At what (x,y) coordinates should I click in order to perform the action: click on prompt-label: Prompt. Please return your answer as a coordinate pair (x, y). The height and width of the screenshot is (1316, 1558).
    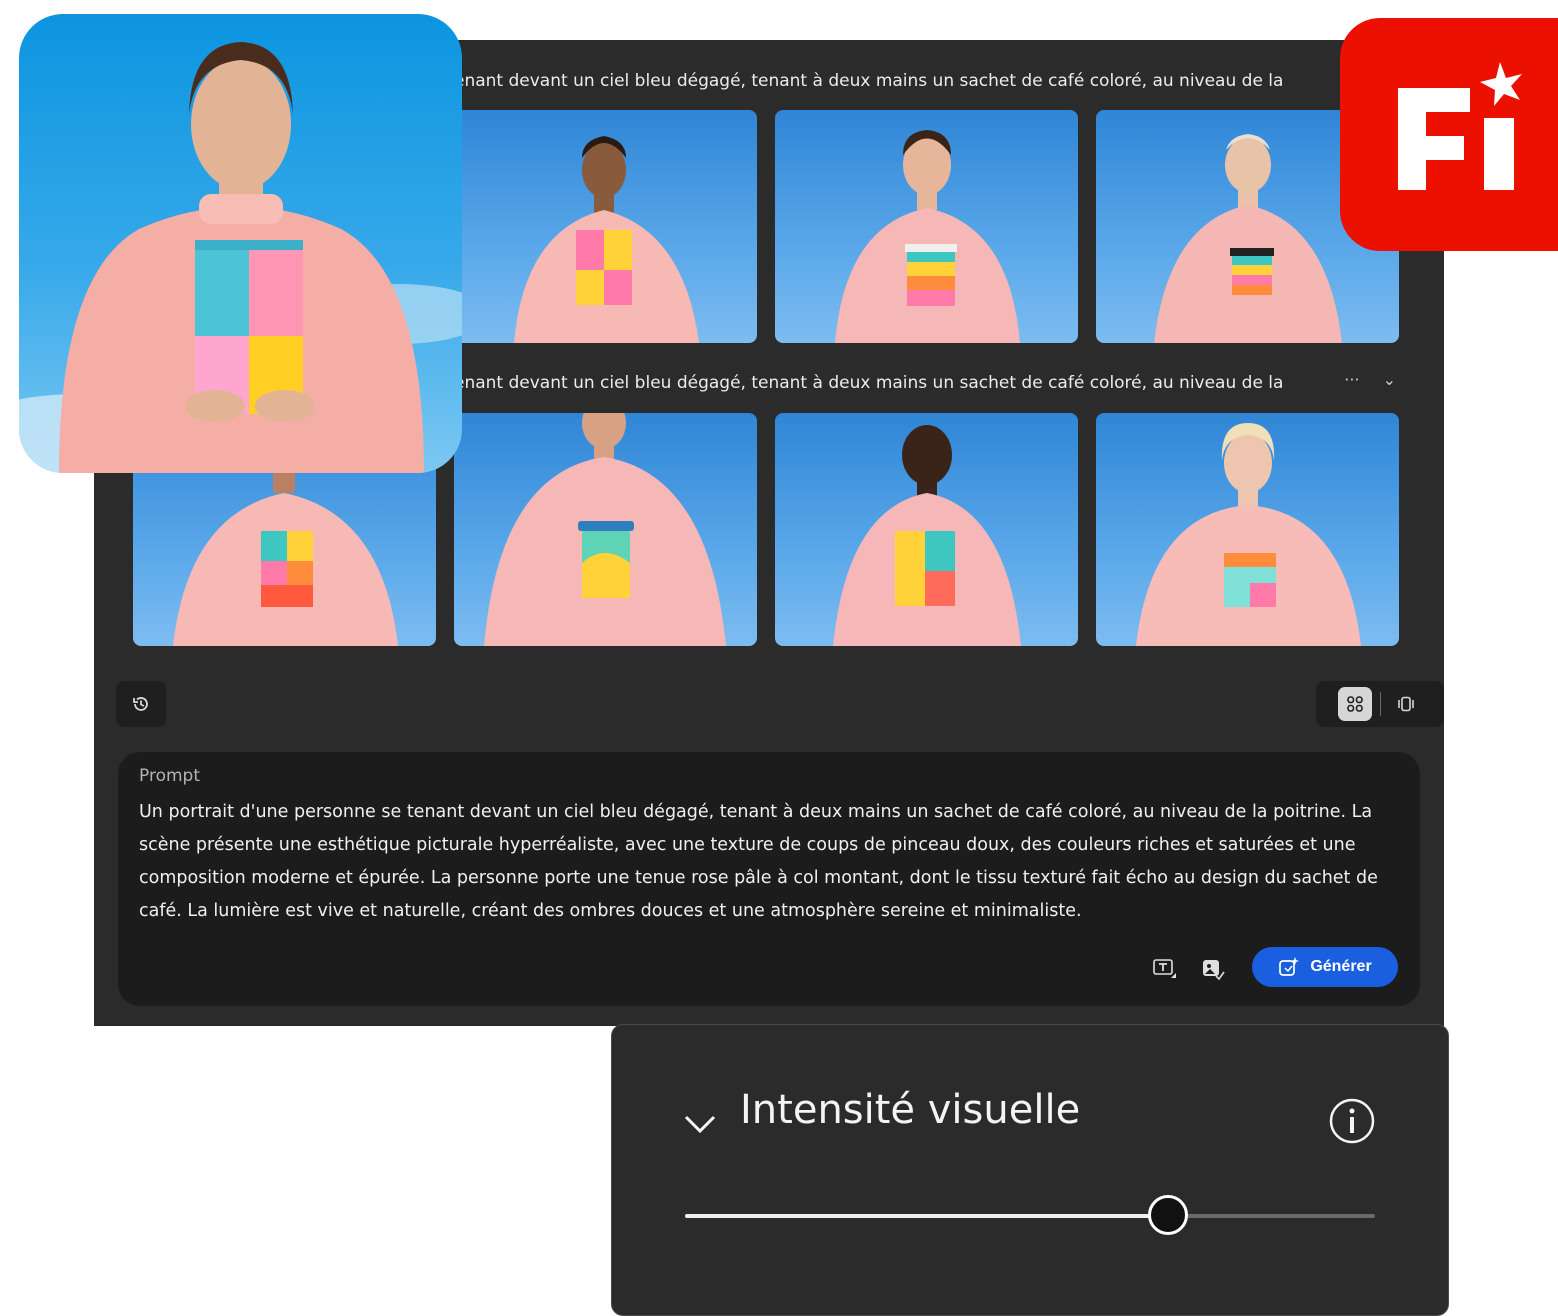
    Looking at the image, I should click on (169, 776).